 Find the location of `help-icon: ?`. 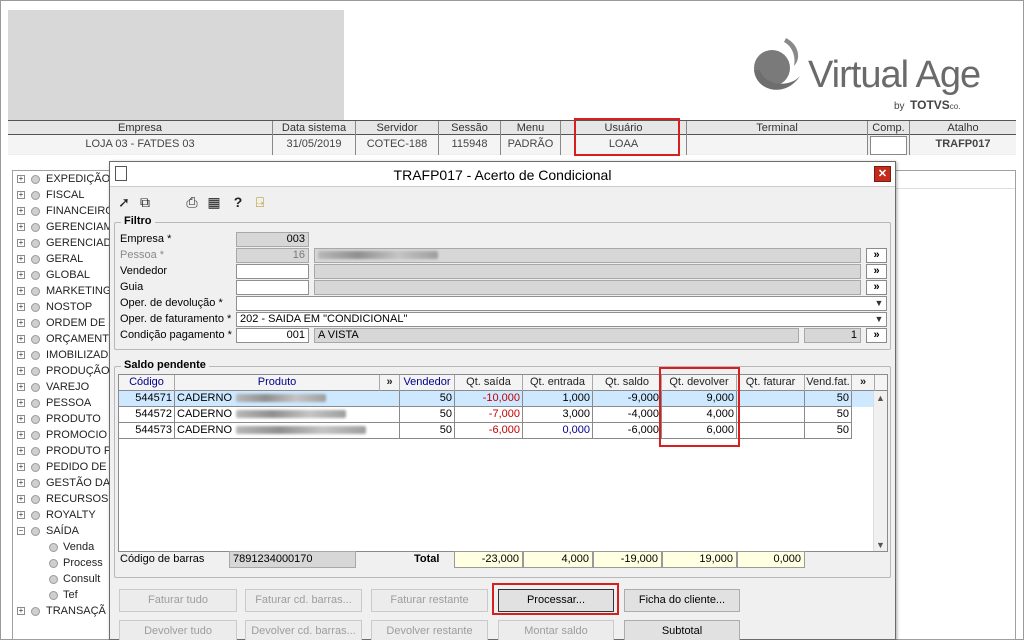

help-icon: ? is located at coordinates (238, 202).